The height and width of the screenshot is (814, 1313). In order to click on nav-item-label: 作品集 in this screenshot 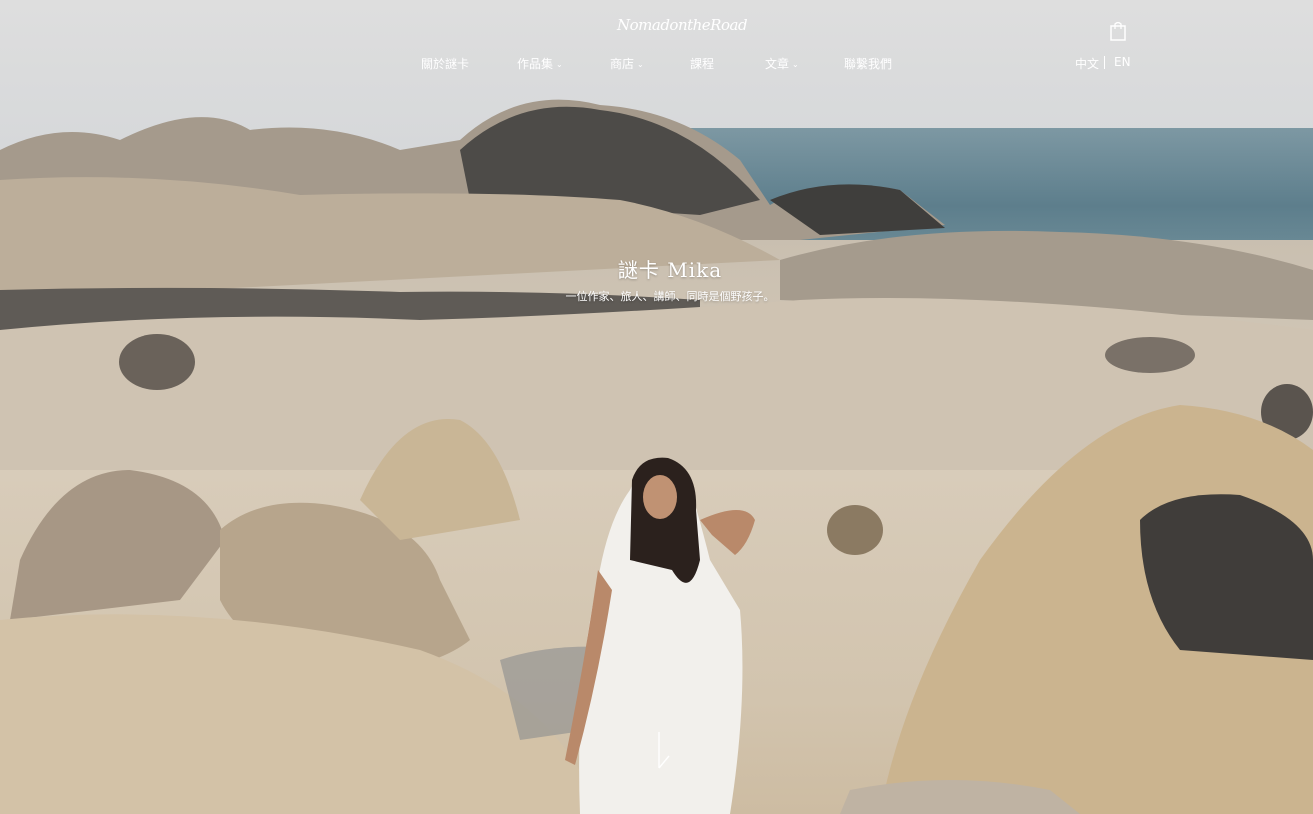, I will do `click(535, 64)`.